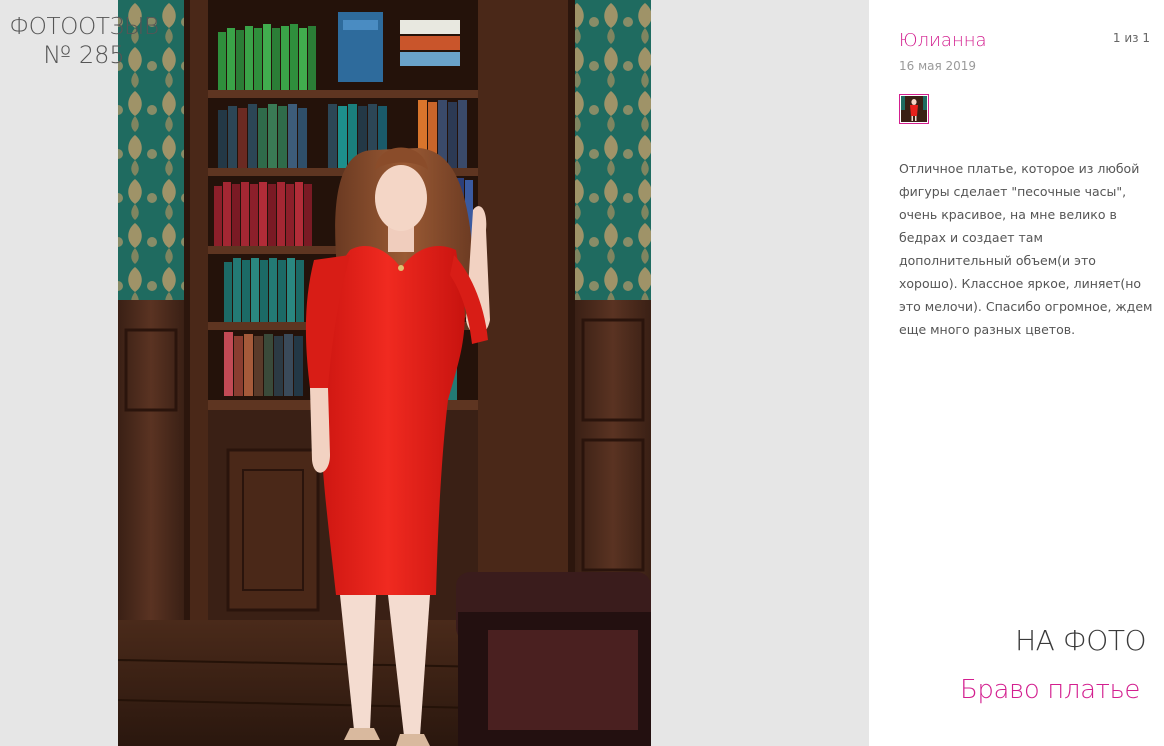 This screenshot has width=1164, height=746. What do you see at coordinates (938, 66) in the screenshot?
I see `review-date: 16 мая 2019` at bounding box center [938, 66].